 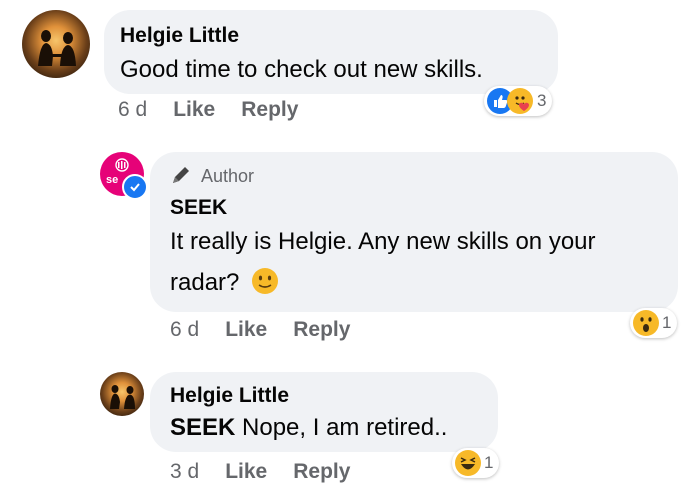 I want to click on reaction-summary: 3, so click(x=518, y=101).